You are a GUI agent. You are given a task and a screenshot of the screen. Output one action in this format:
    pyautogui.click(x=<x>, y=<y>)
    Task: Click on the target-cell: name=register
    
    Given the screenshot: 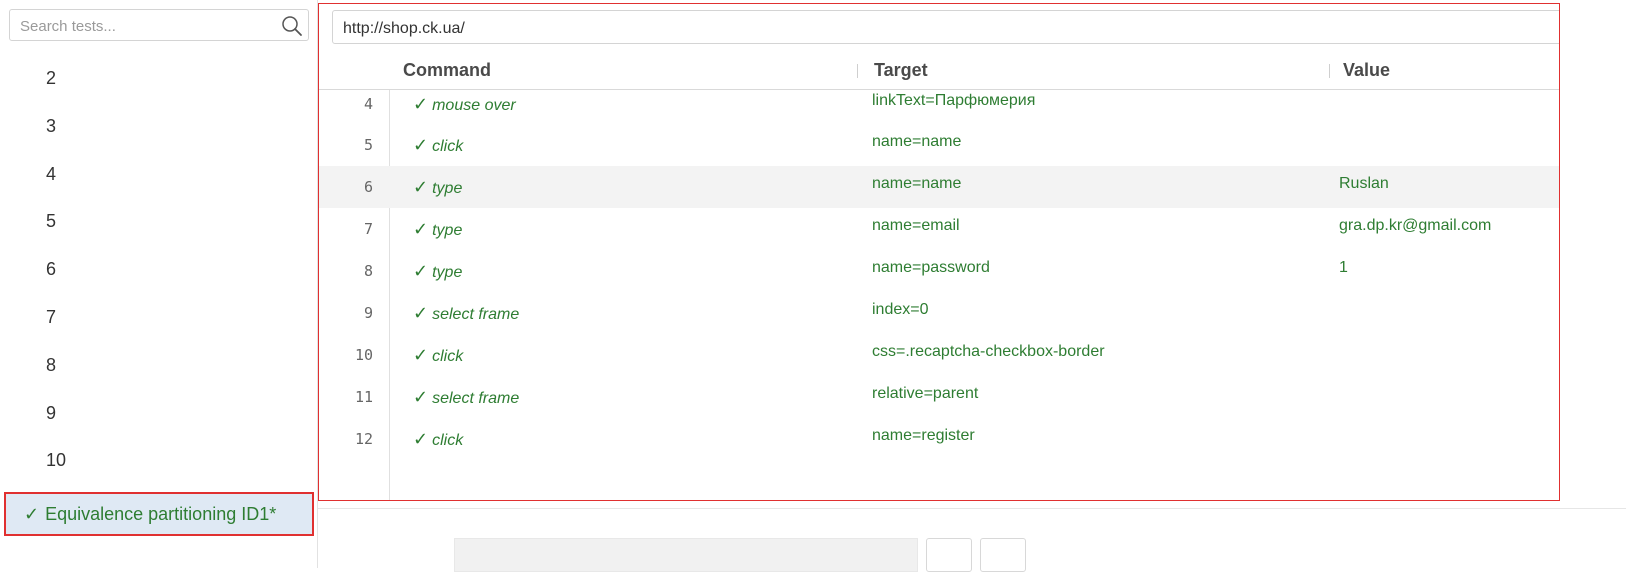 What is the action you would take?
    pyautogui.click(x=923, y=436)
    